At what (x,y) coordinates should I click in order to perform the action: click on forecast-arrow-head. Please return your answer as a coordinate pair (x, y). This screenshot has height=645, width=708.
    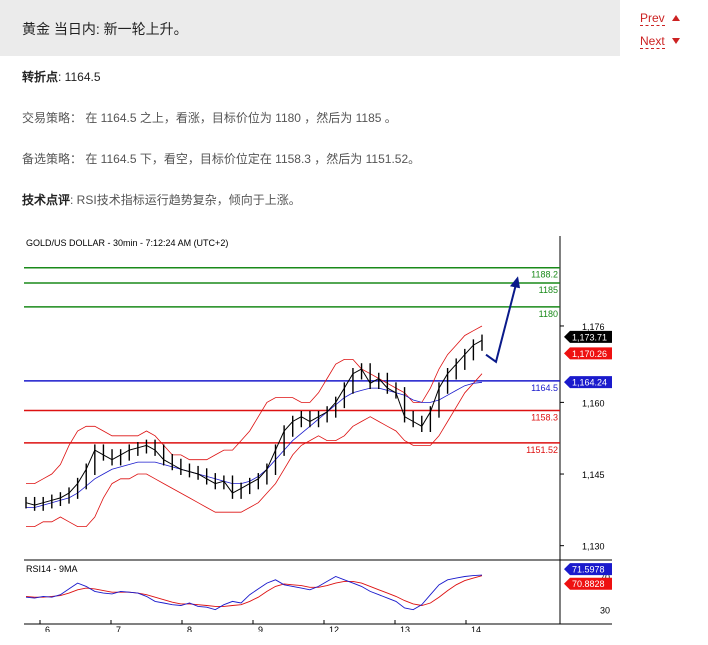
    Looking at the image, I should click on (515, 282).